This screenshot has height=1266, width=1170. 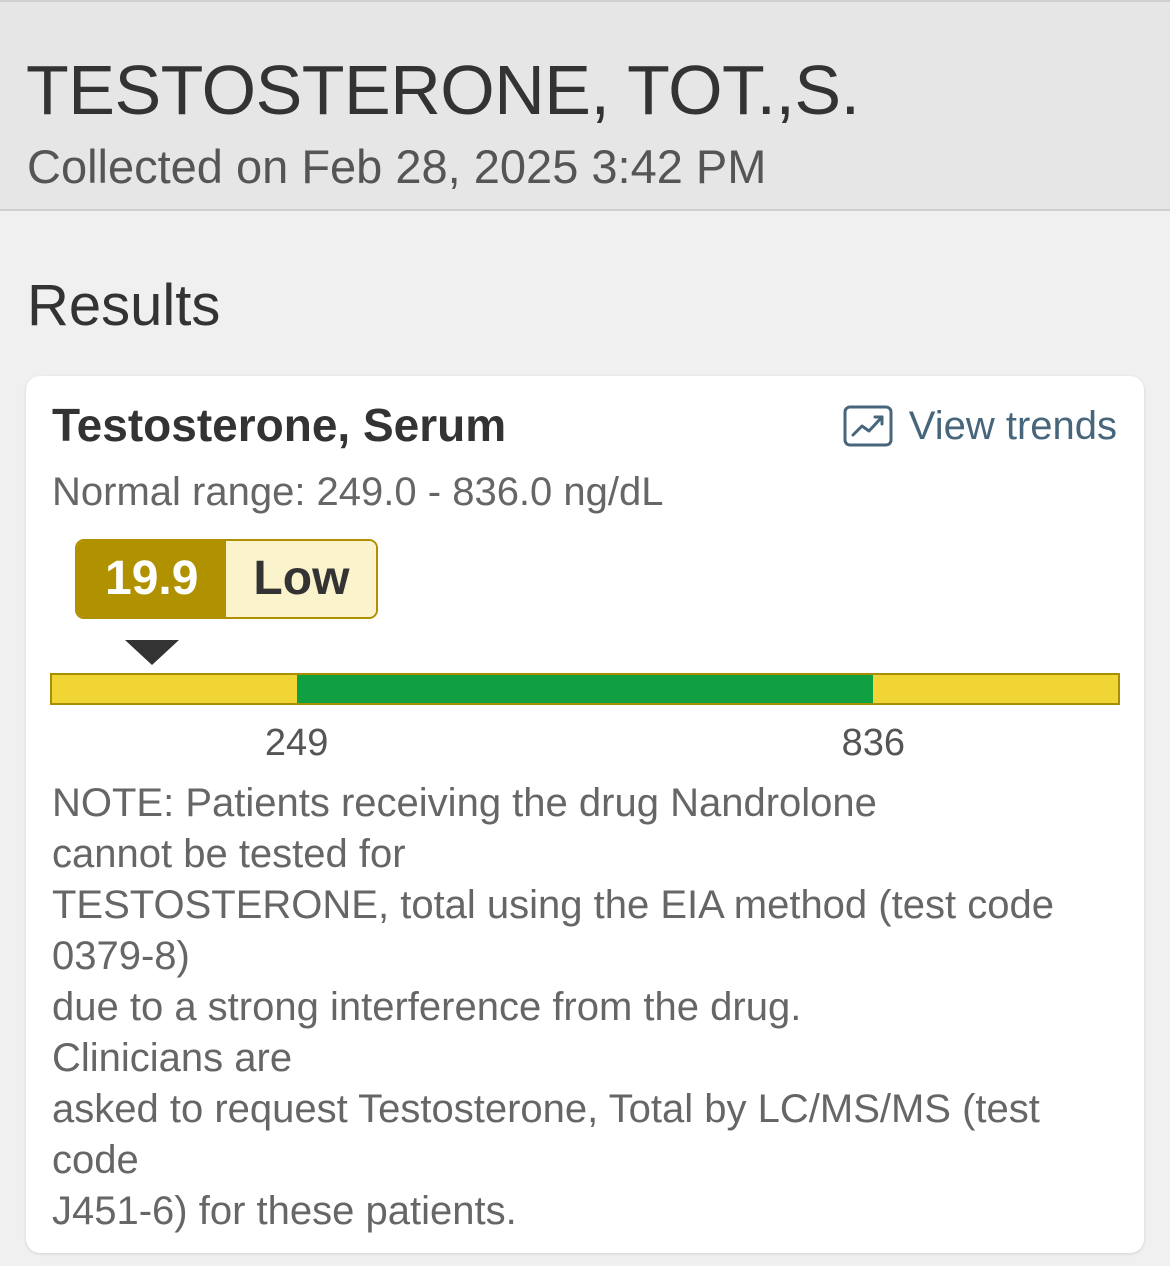 What do you see at coordinates (358, 492) in the screenshot?
I see `normal-range: Normal range: 249.0 - 836.0 ng/dL` at bounding box center [358, 492].